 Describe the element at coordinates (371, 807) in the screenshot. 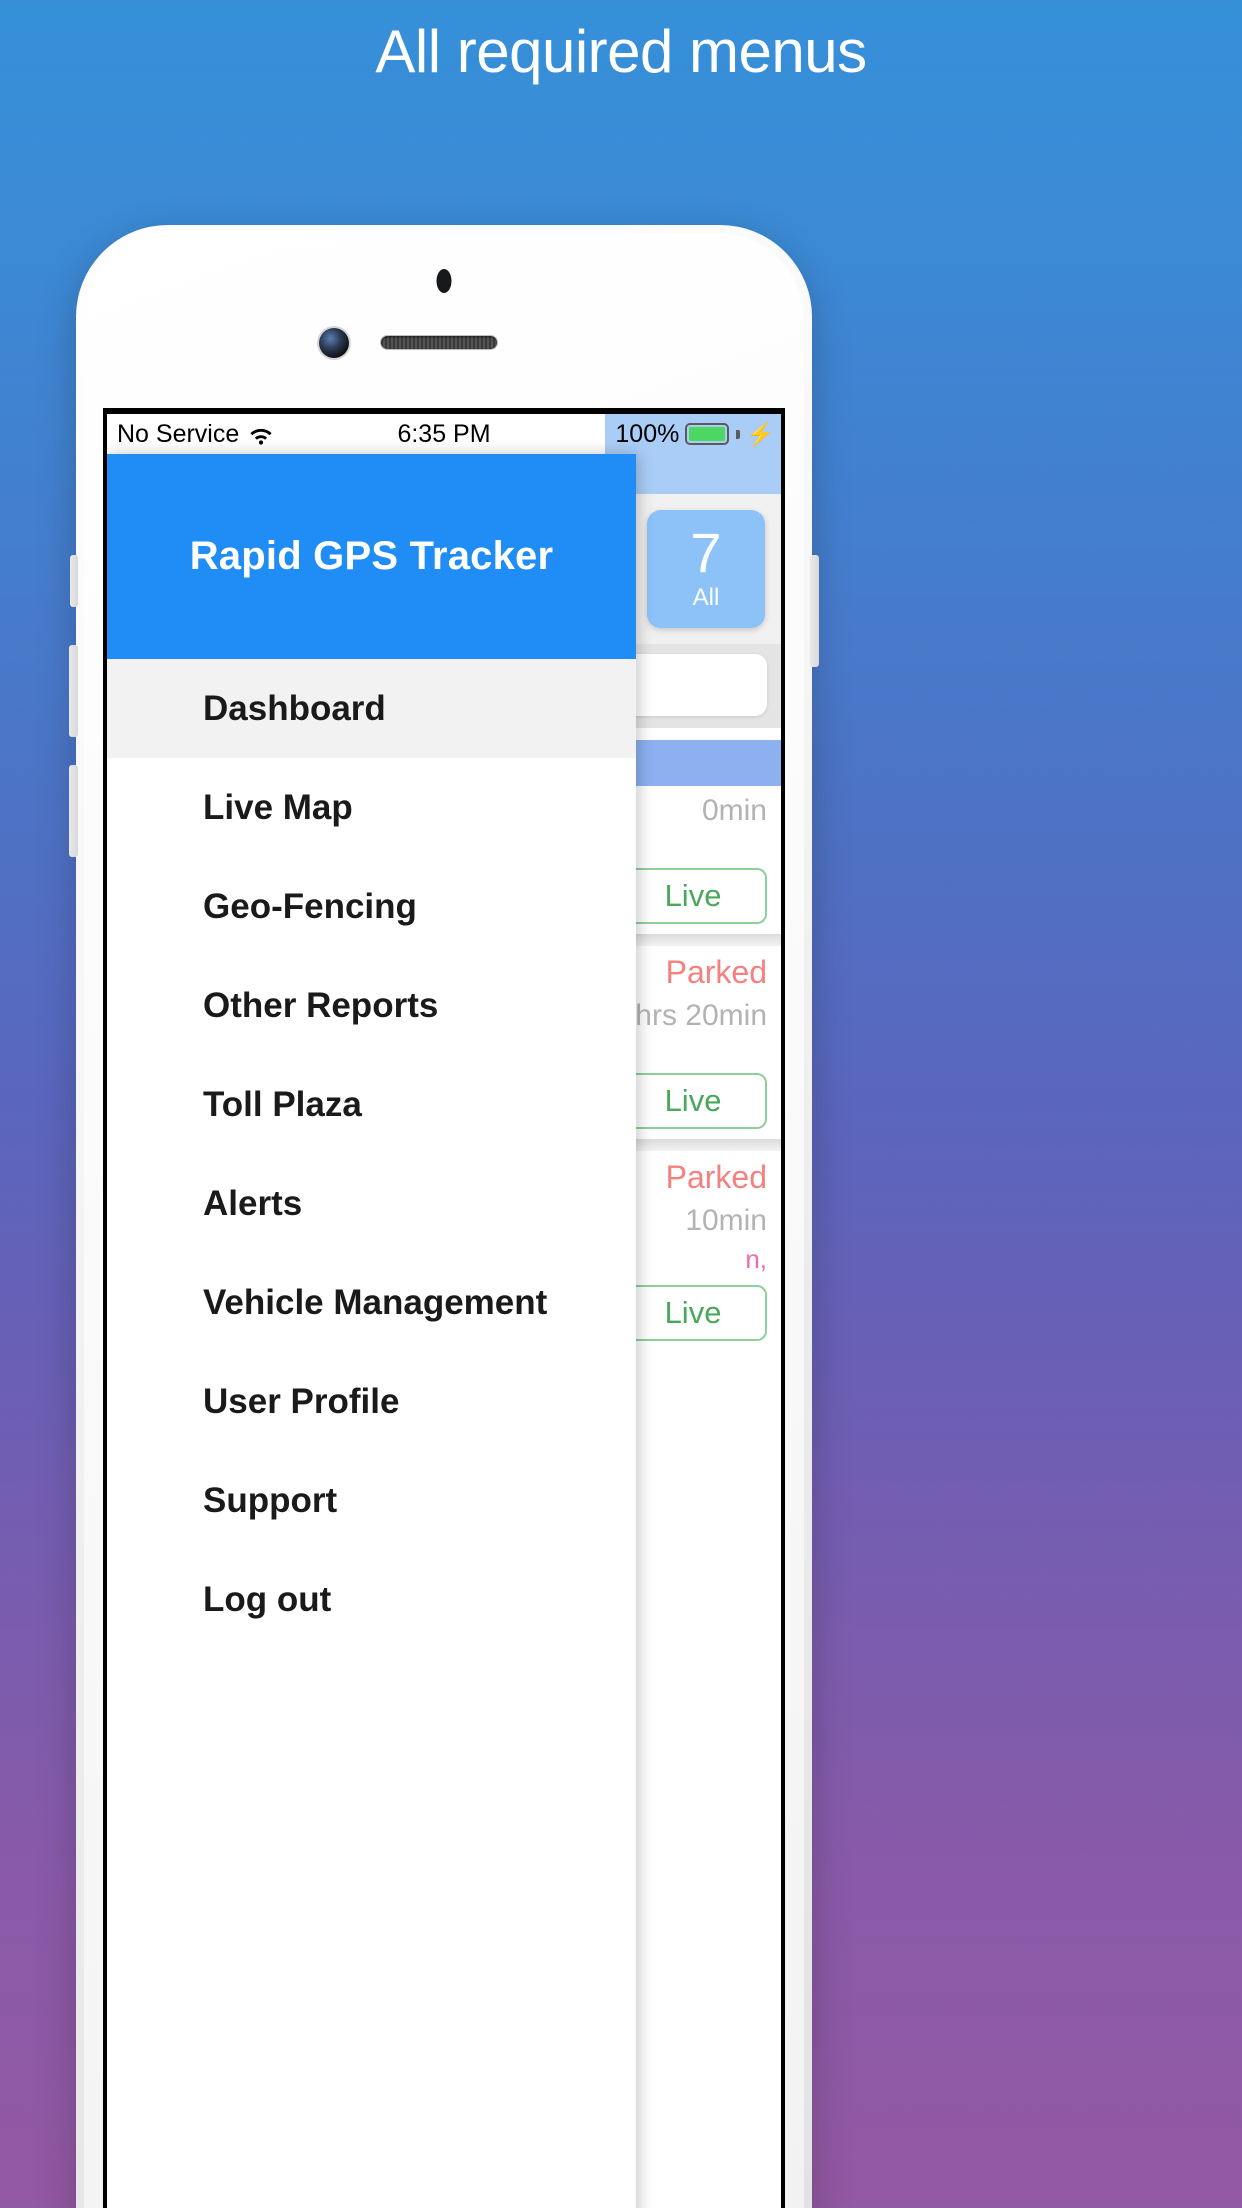

I see `sidebar-item-live-map: Live Map` at that location.